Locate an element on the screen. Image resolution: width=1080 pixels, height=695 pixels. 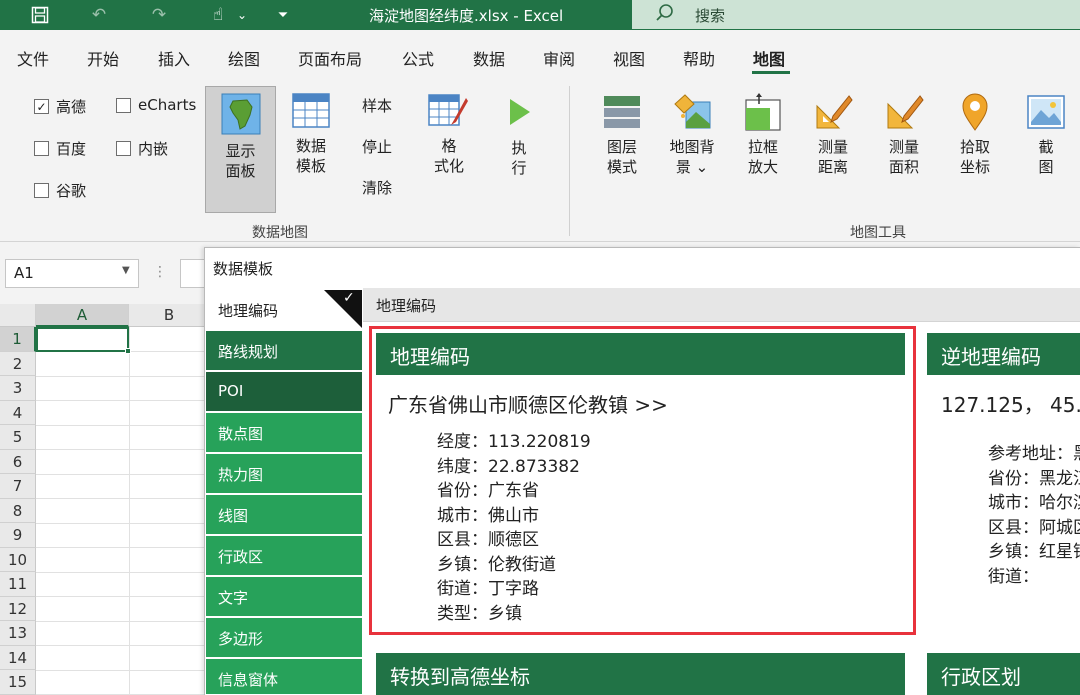
row-header: 12 is located at coordinates (18, 608).